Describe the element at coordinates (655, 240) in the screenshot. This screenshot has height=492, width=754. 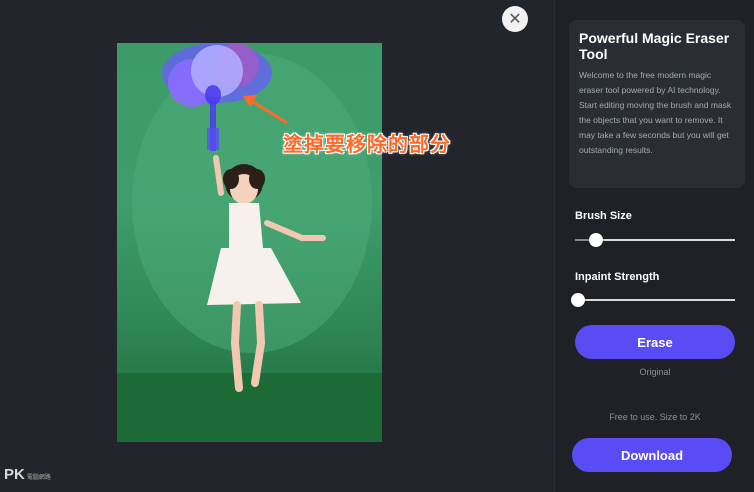
I see `brush-size-slider` at that location.